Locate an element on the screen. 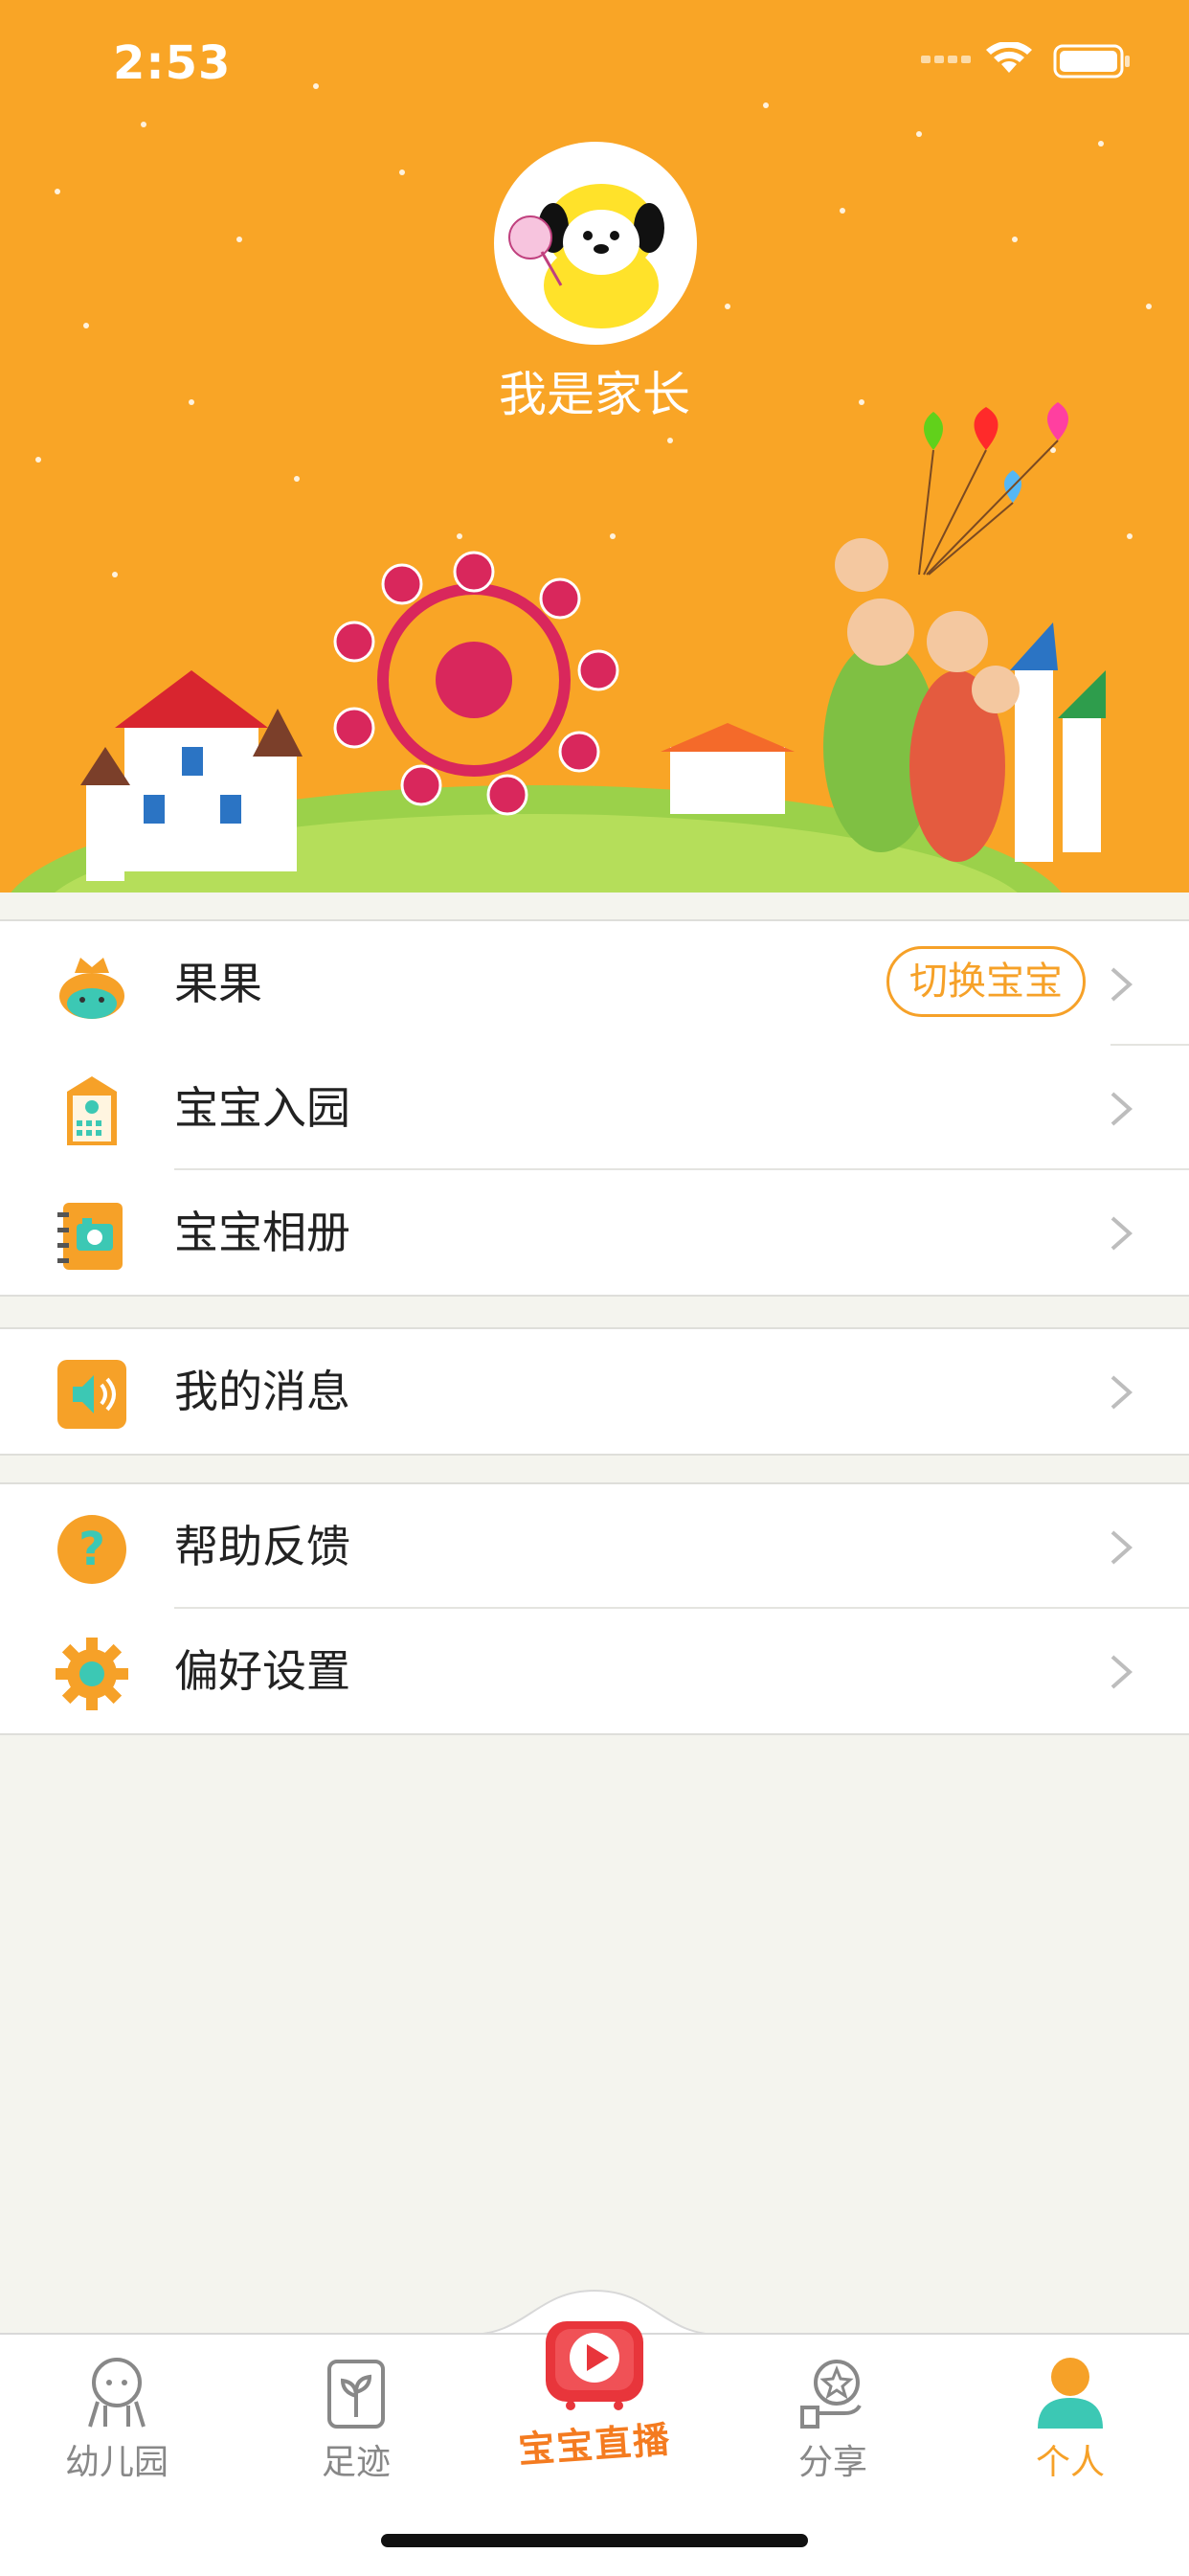  status-time: 2:53 is located at coordinates (172, 63).